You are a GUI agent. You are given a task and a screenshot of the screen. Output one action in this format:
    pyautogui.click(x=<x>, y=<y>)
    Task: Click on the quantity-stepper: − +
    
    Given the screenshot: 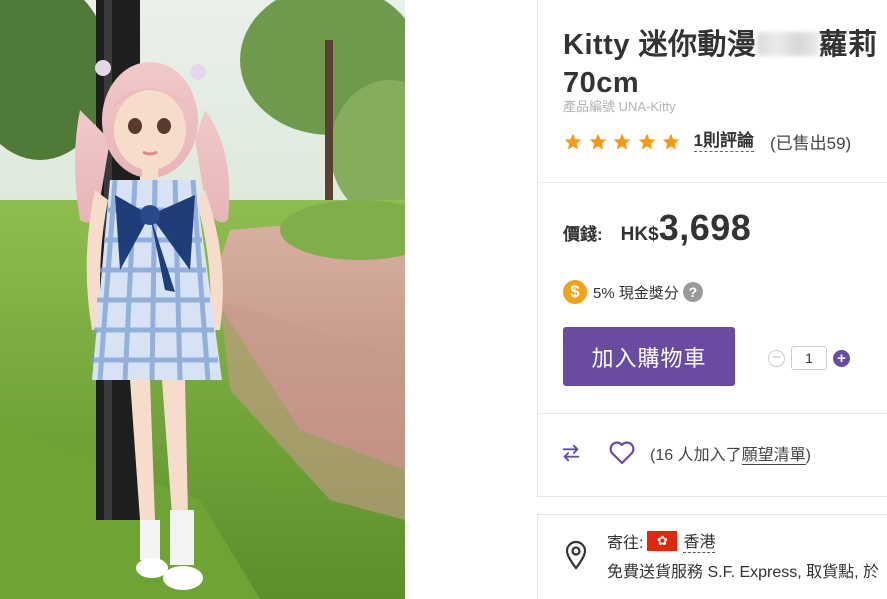 What is the action you would take?
    pyautogui.click(x=809, y=358)
    